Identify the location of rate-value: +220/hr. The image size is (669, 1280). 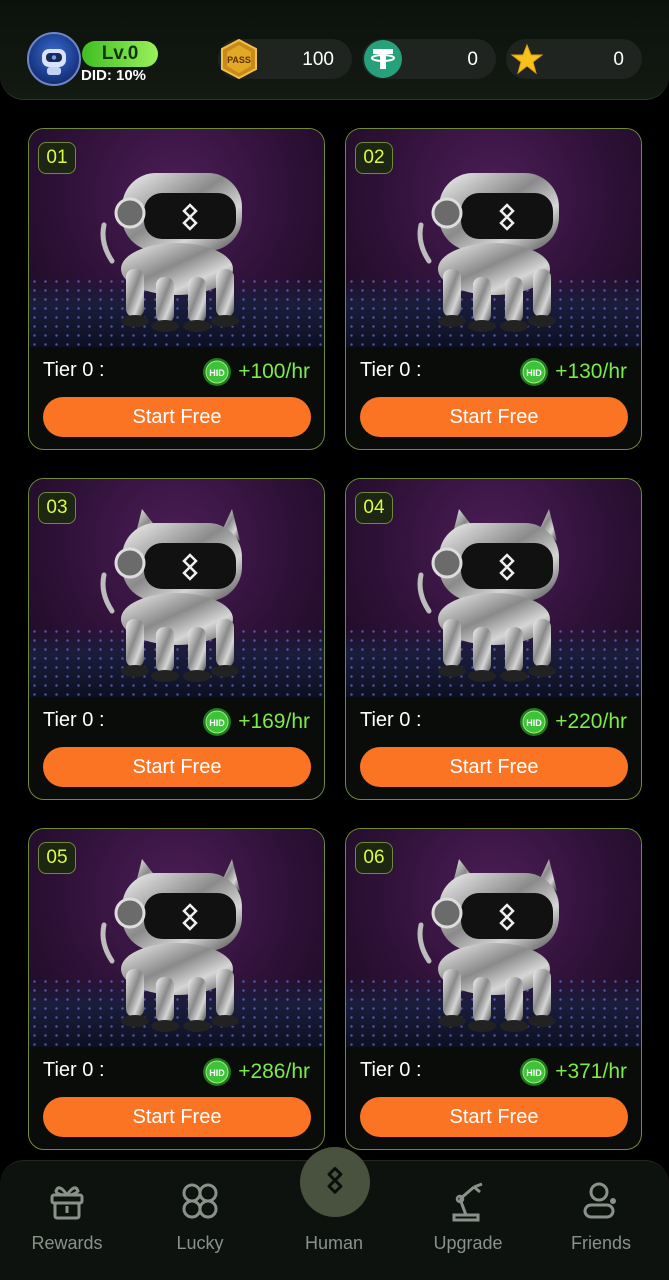
(591, 721).